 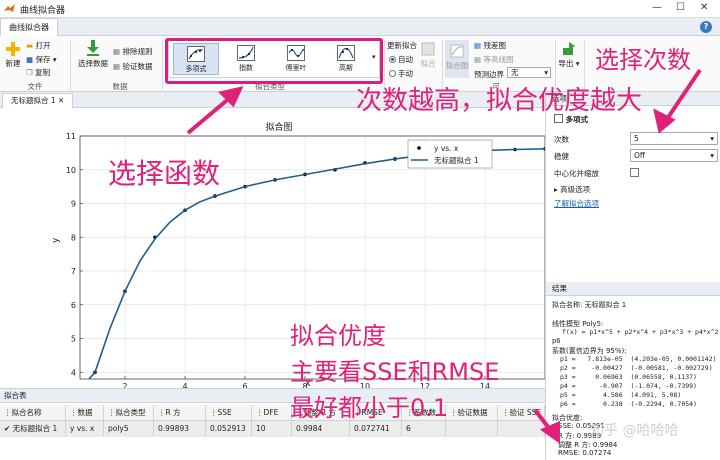 What do you see at coordinates (38, 72) in the screenshot?
I see `copy-button: ❐ 复制` at bounding box center [38, 72].